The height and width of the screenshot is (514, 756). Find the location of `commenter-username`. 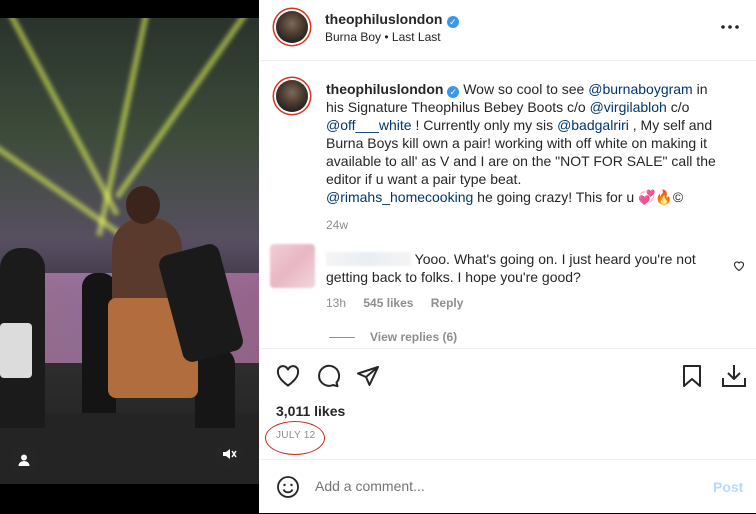

commenter-username is located at coordinates (368, 259).